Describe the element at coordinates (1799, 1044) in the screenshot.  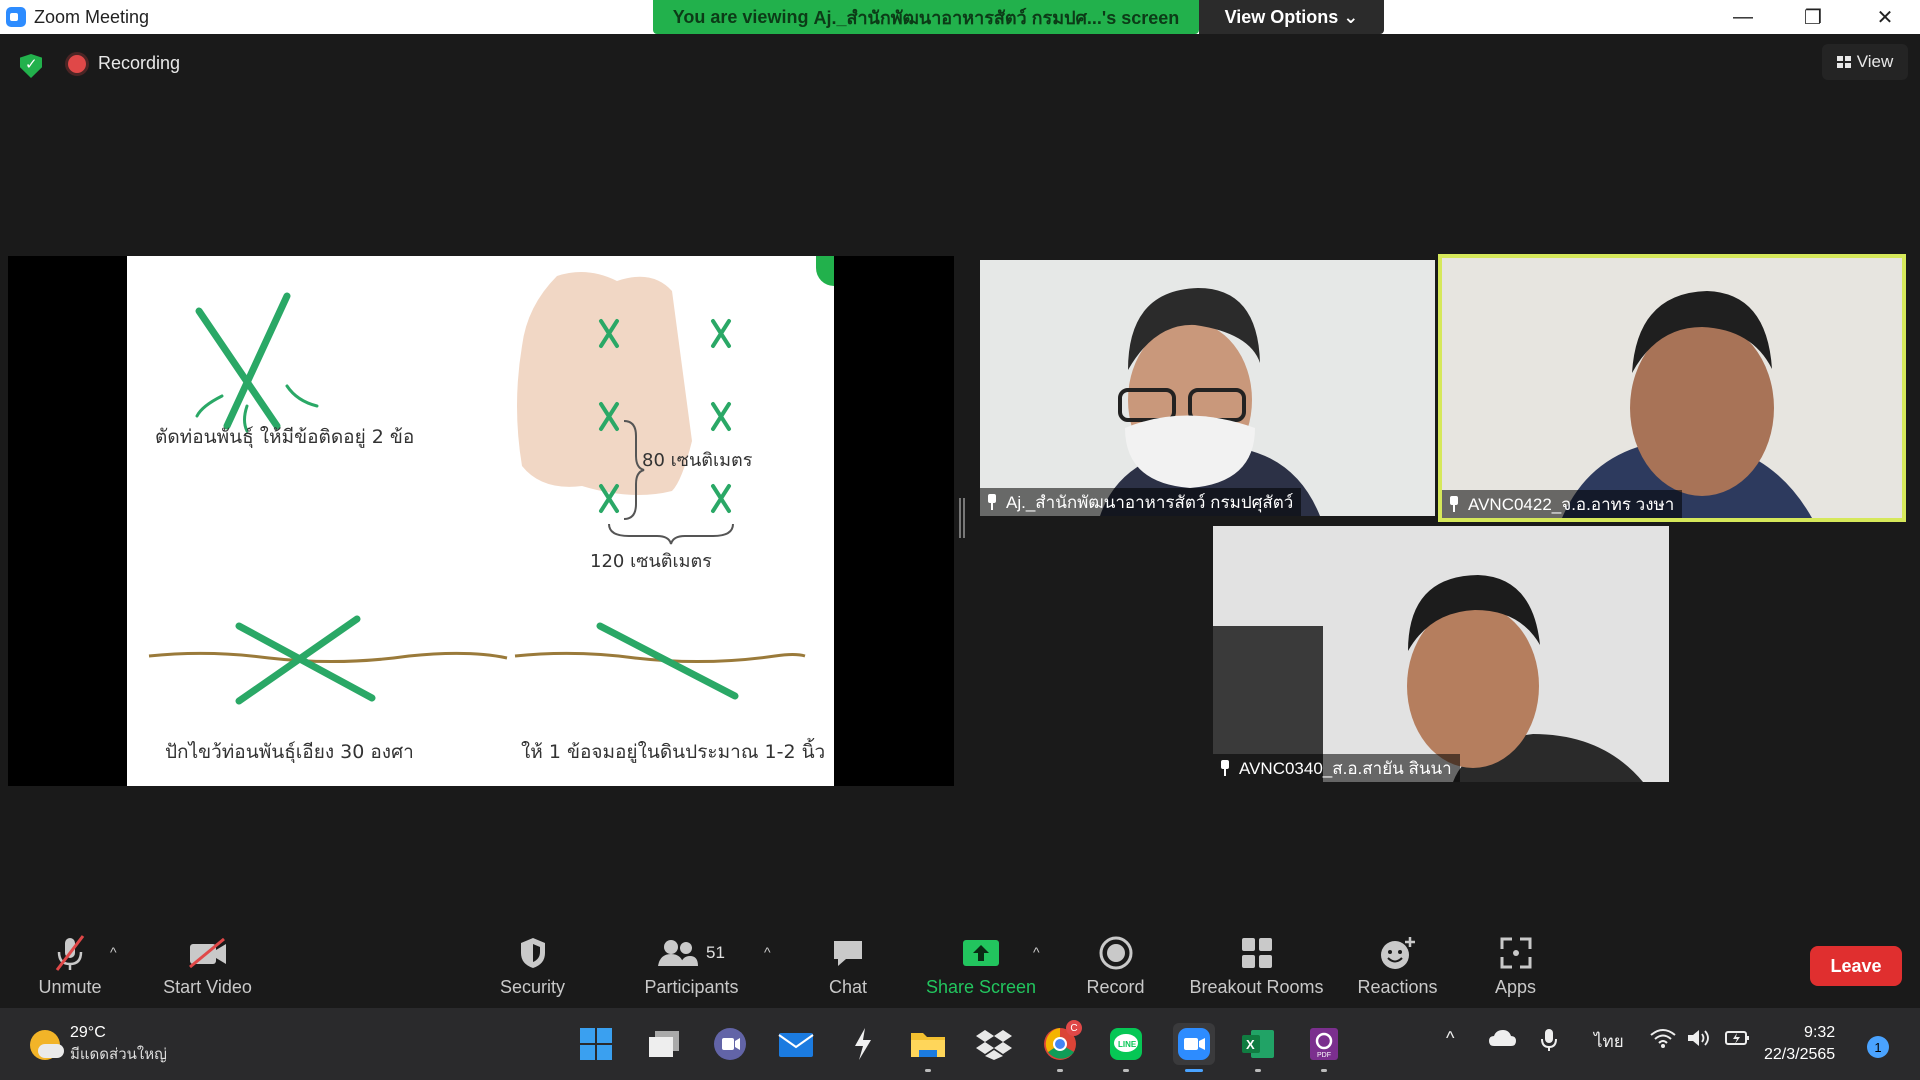
I see `system-clock: 9:32 22/3/2565` at that location.